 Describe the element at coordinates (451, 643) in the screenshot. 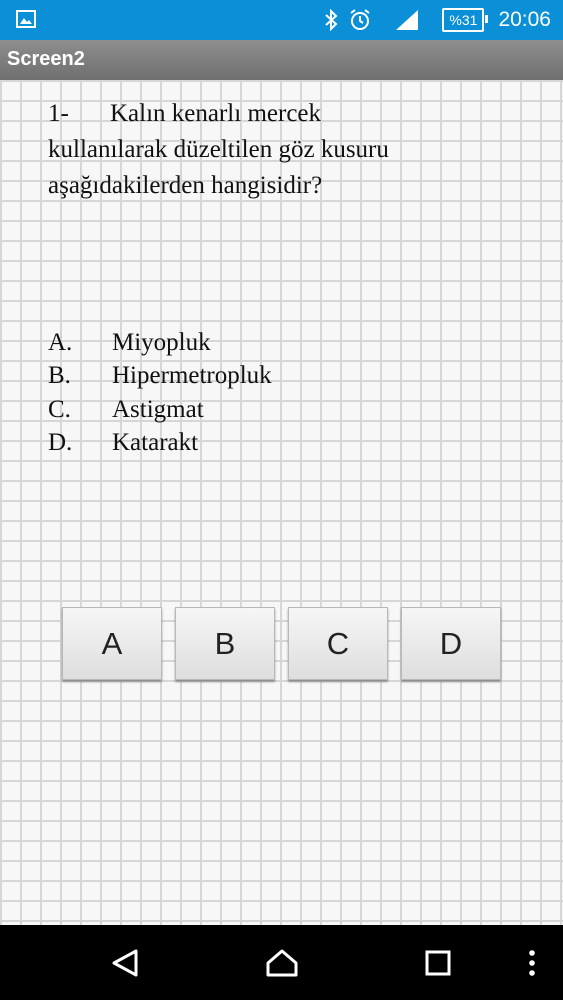

I see `answer-d-button: D` at that location.